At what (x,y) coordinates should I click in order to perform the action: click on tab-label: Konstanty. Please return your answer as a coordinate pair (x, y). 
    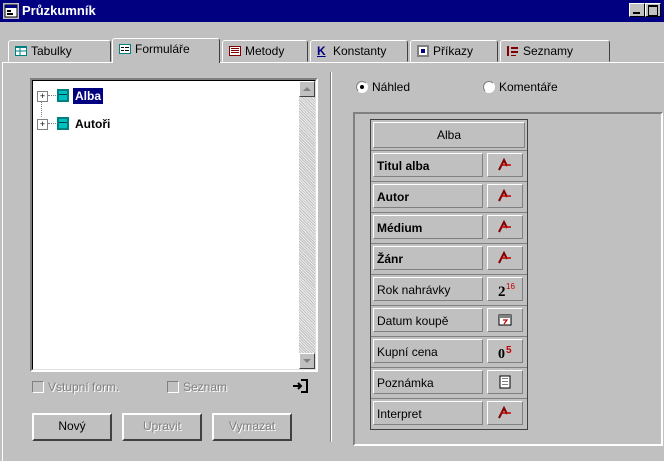
    Looking at the image, I should click on (360, 51).